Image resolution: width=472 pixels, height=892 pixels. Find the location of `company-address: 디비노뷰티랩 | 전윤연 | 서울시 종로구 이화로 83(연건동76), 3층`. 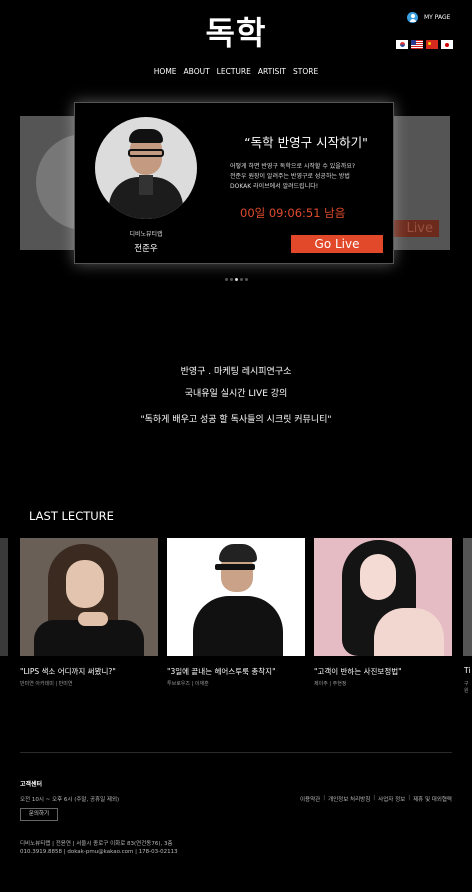

company-address: 디비노뷰티랩 | 전윤연 | 서울시 종로구 이화로 83(연건동76), 3층 is located at coordinates (96, 844).